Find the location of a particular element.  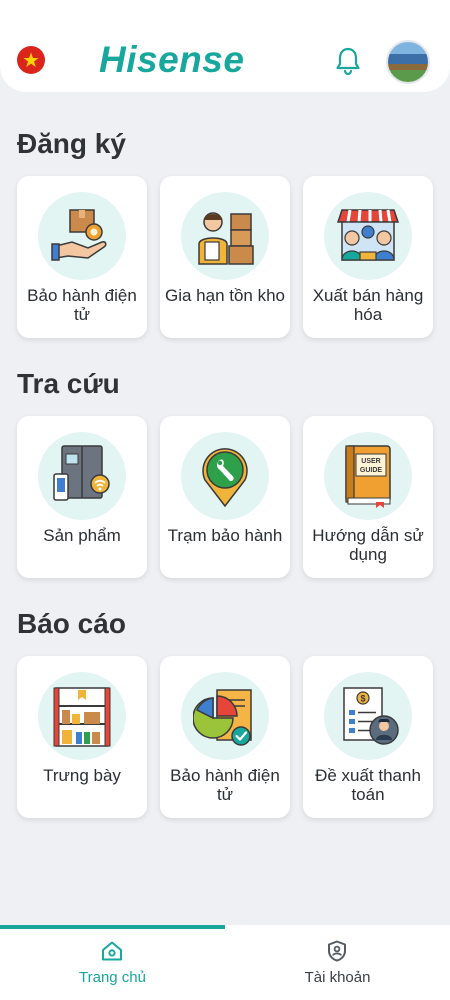

card-label: Xuất bán hàng hóa is located at coordinates (368, 305).